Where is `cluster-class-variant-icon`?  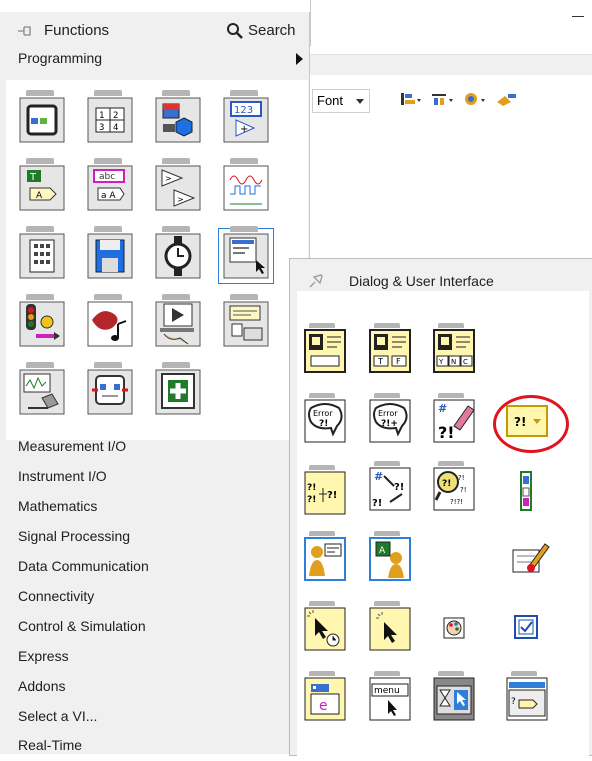 cluster-class-variant-icon is located at coordinates (178, 117).